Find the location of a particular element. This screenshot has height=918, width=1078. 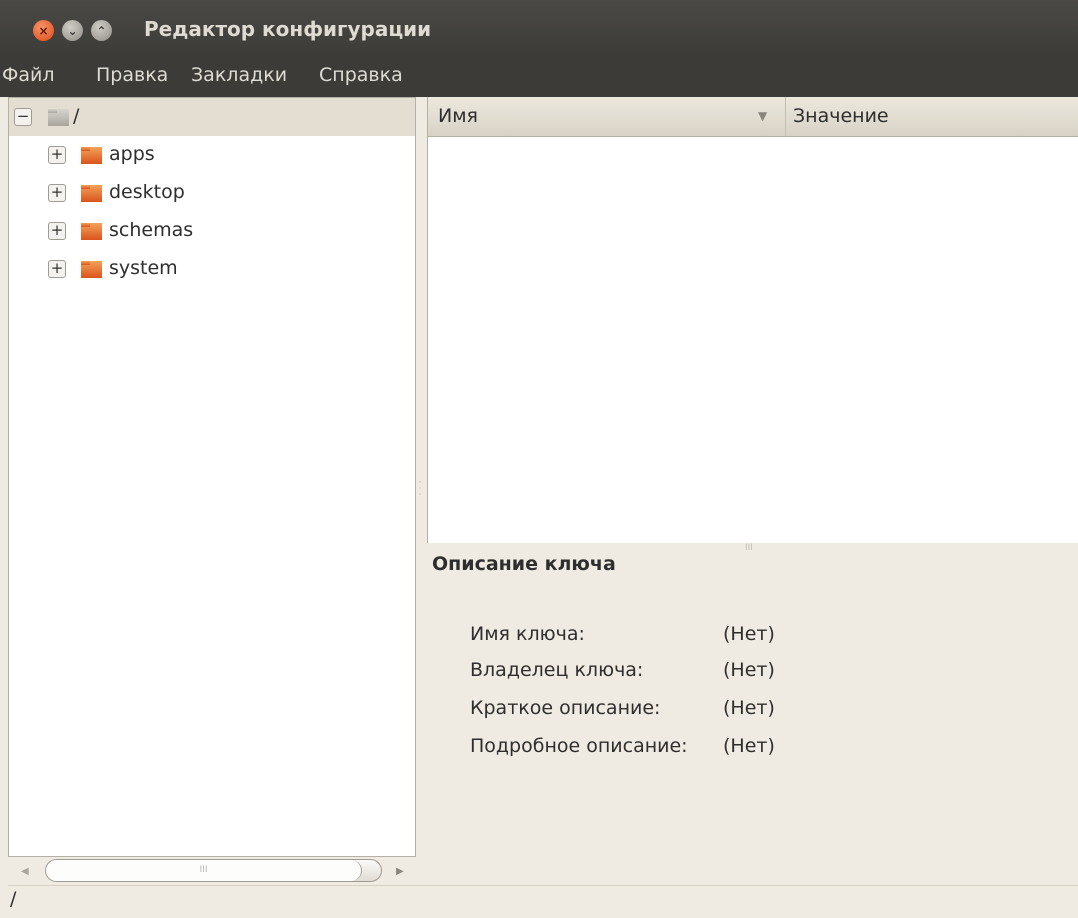

column-header-value: Значение is located at coordinates (841, 116).